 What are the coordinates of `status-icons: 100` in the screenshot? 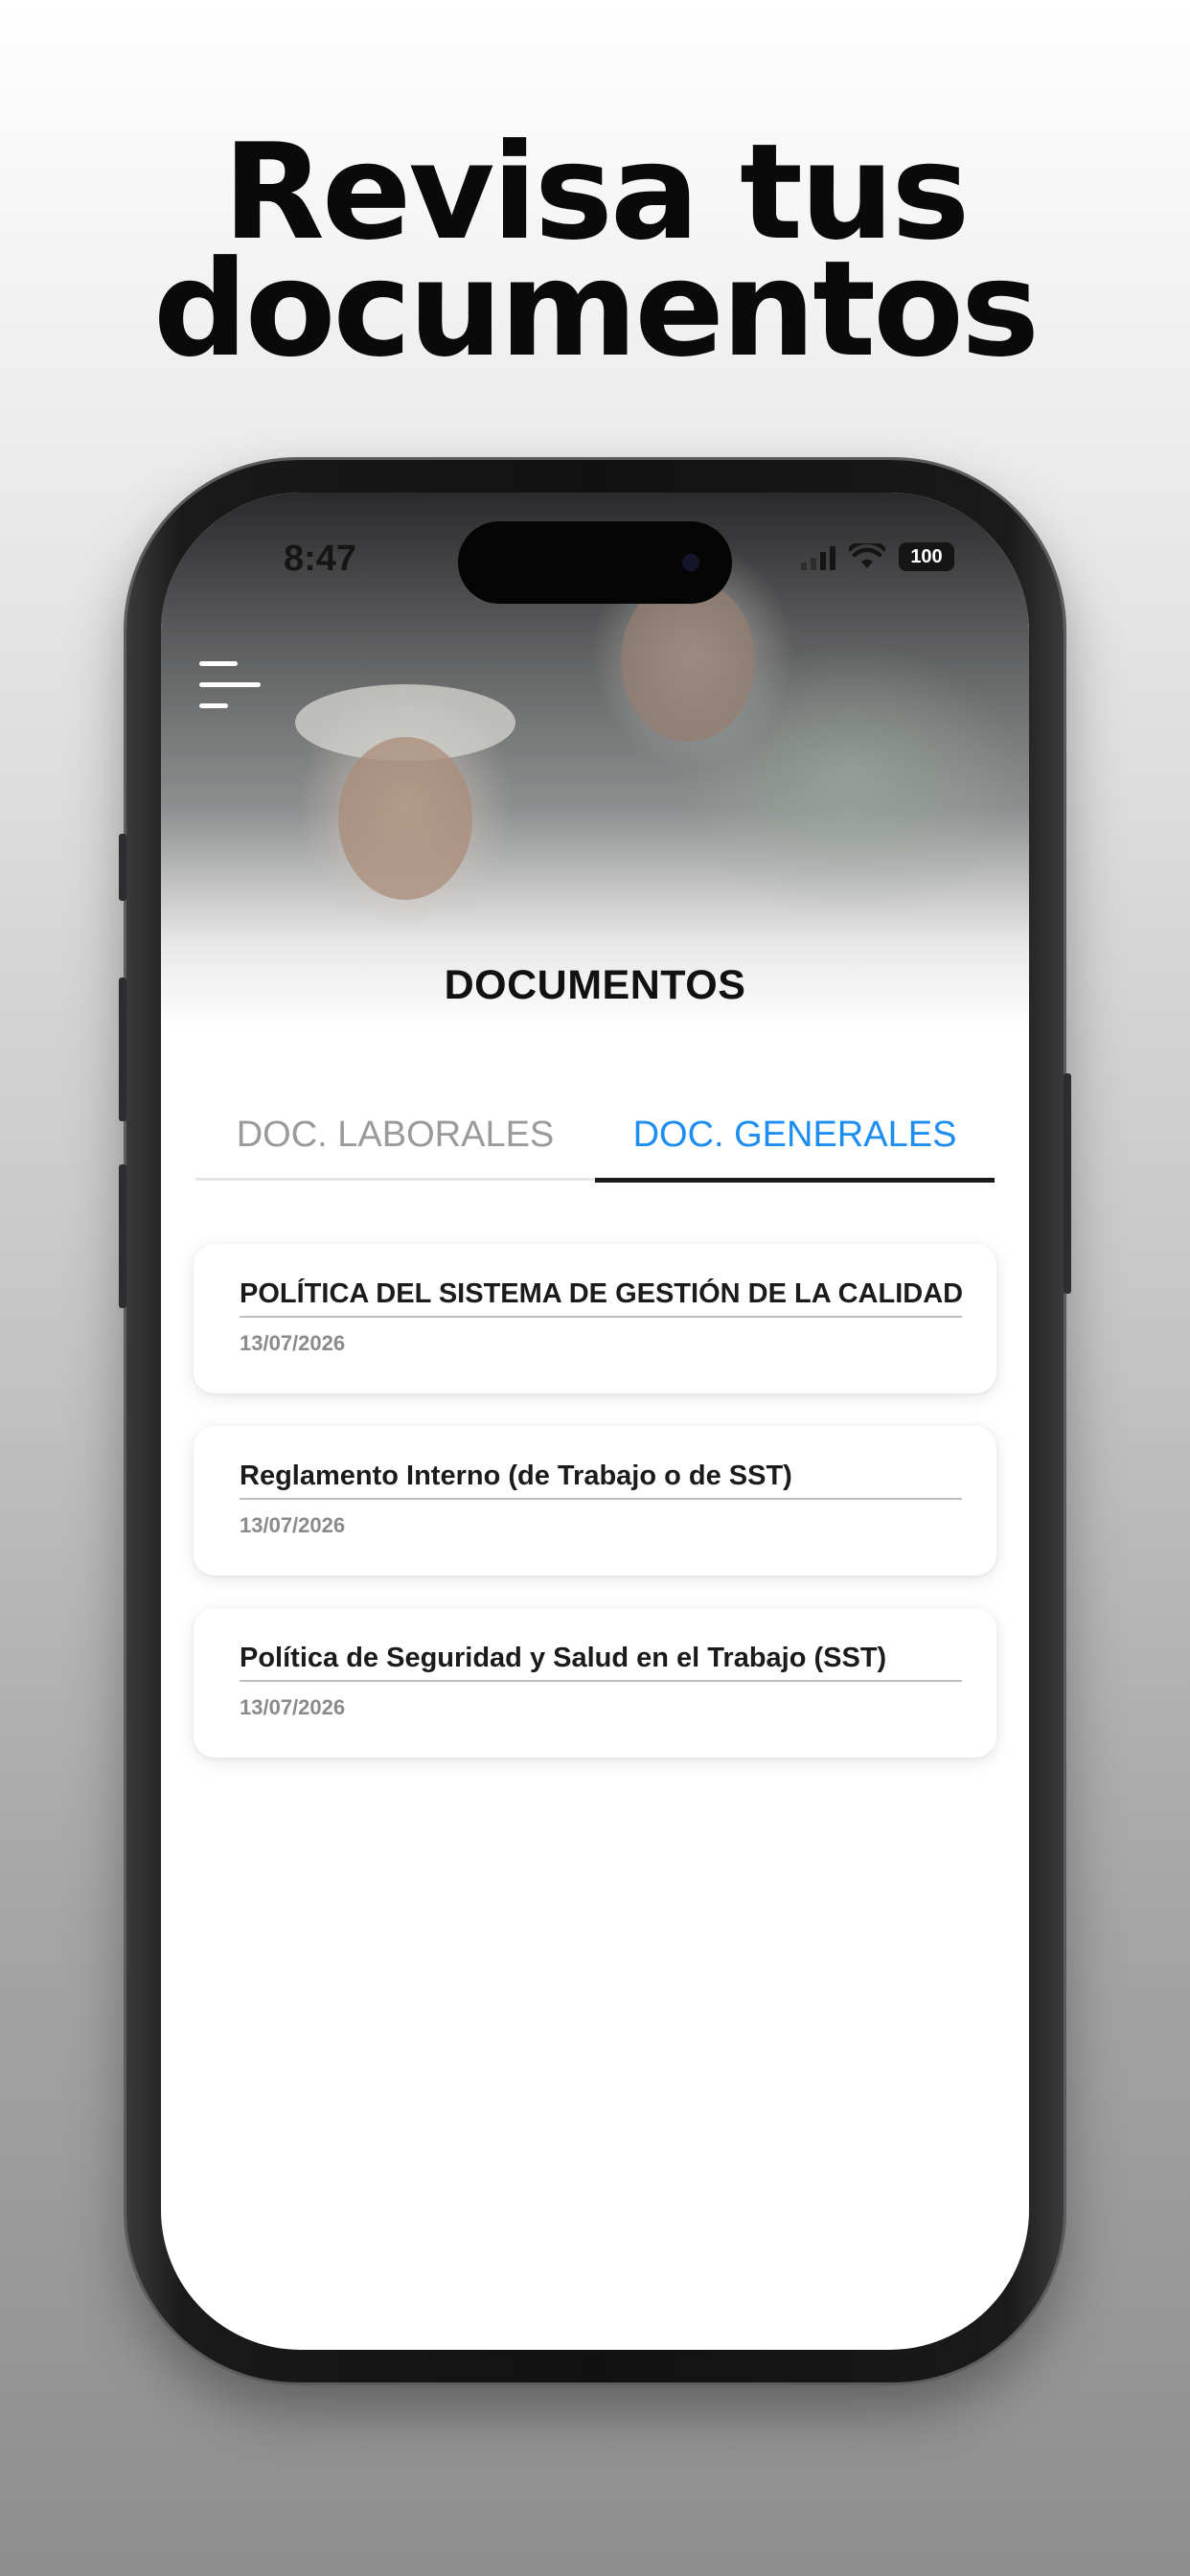 It's located at (878, 556).